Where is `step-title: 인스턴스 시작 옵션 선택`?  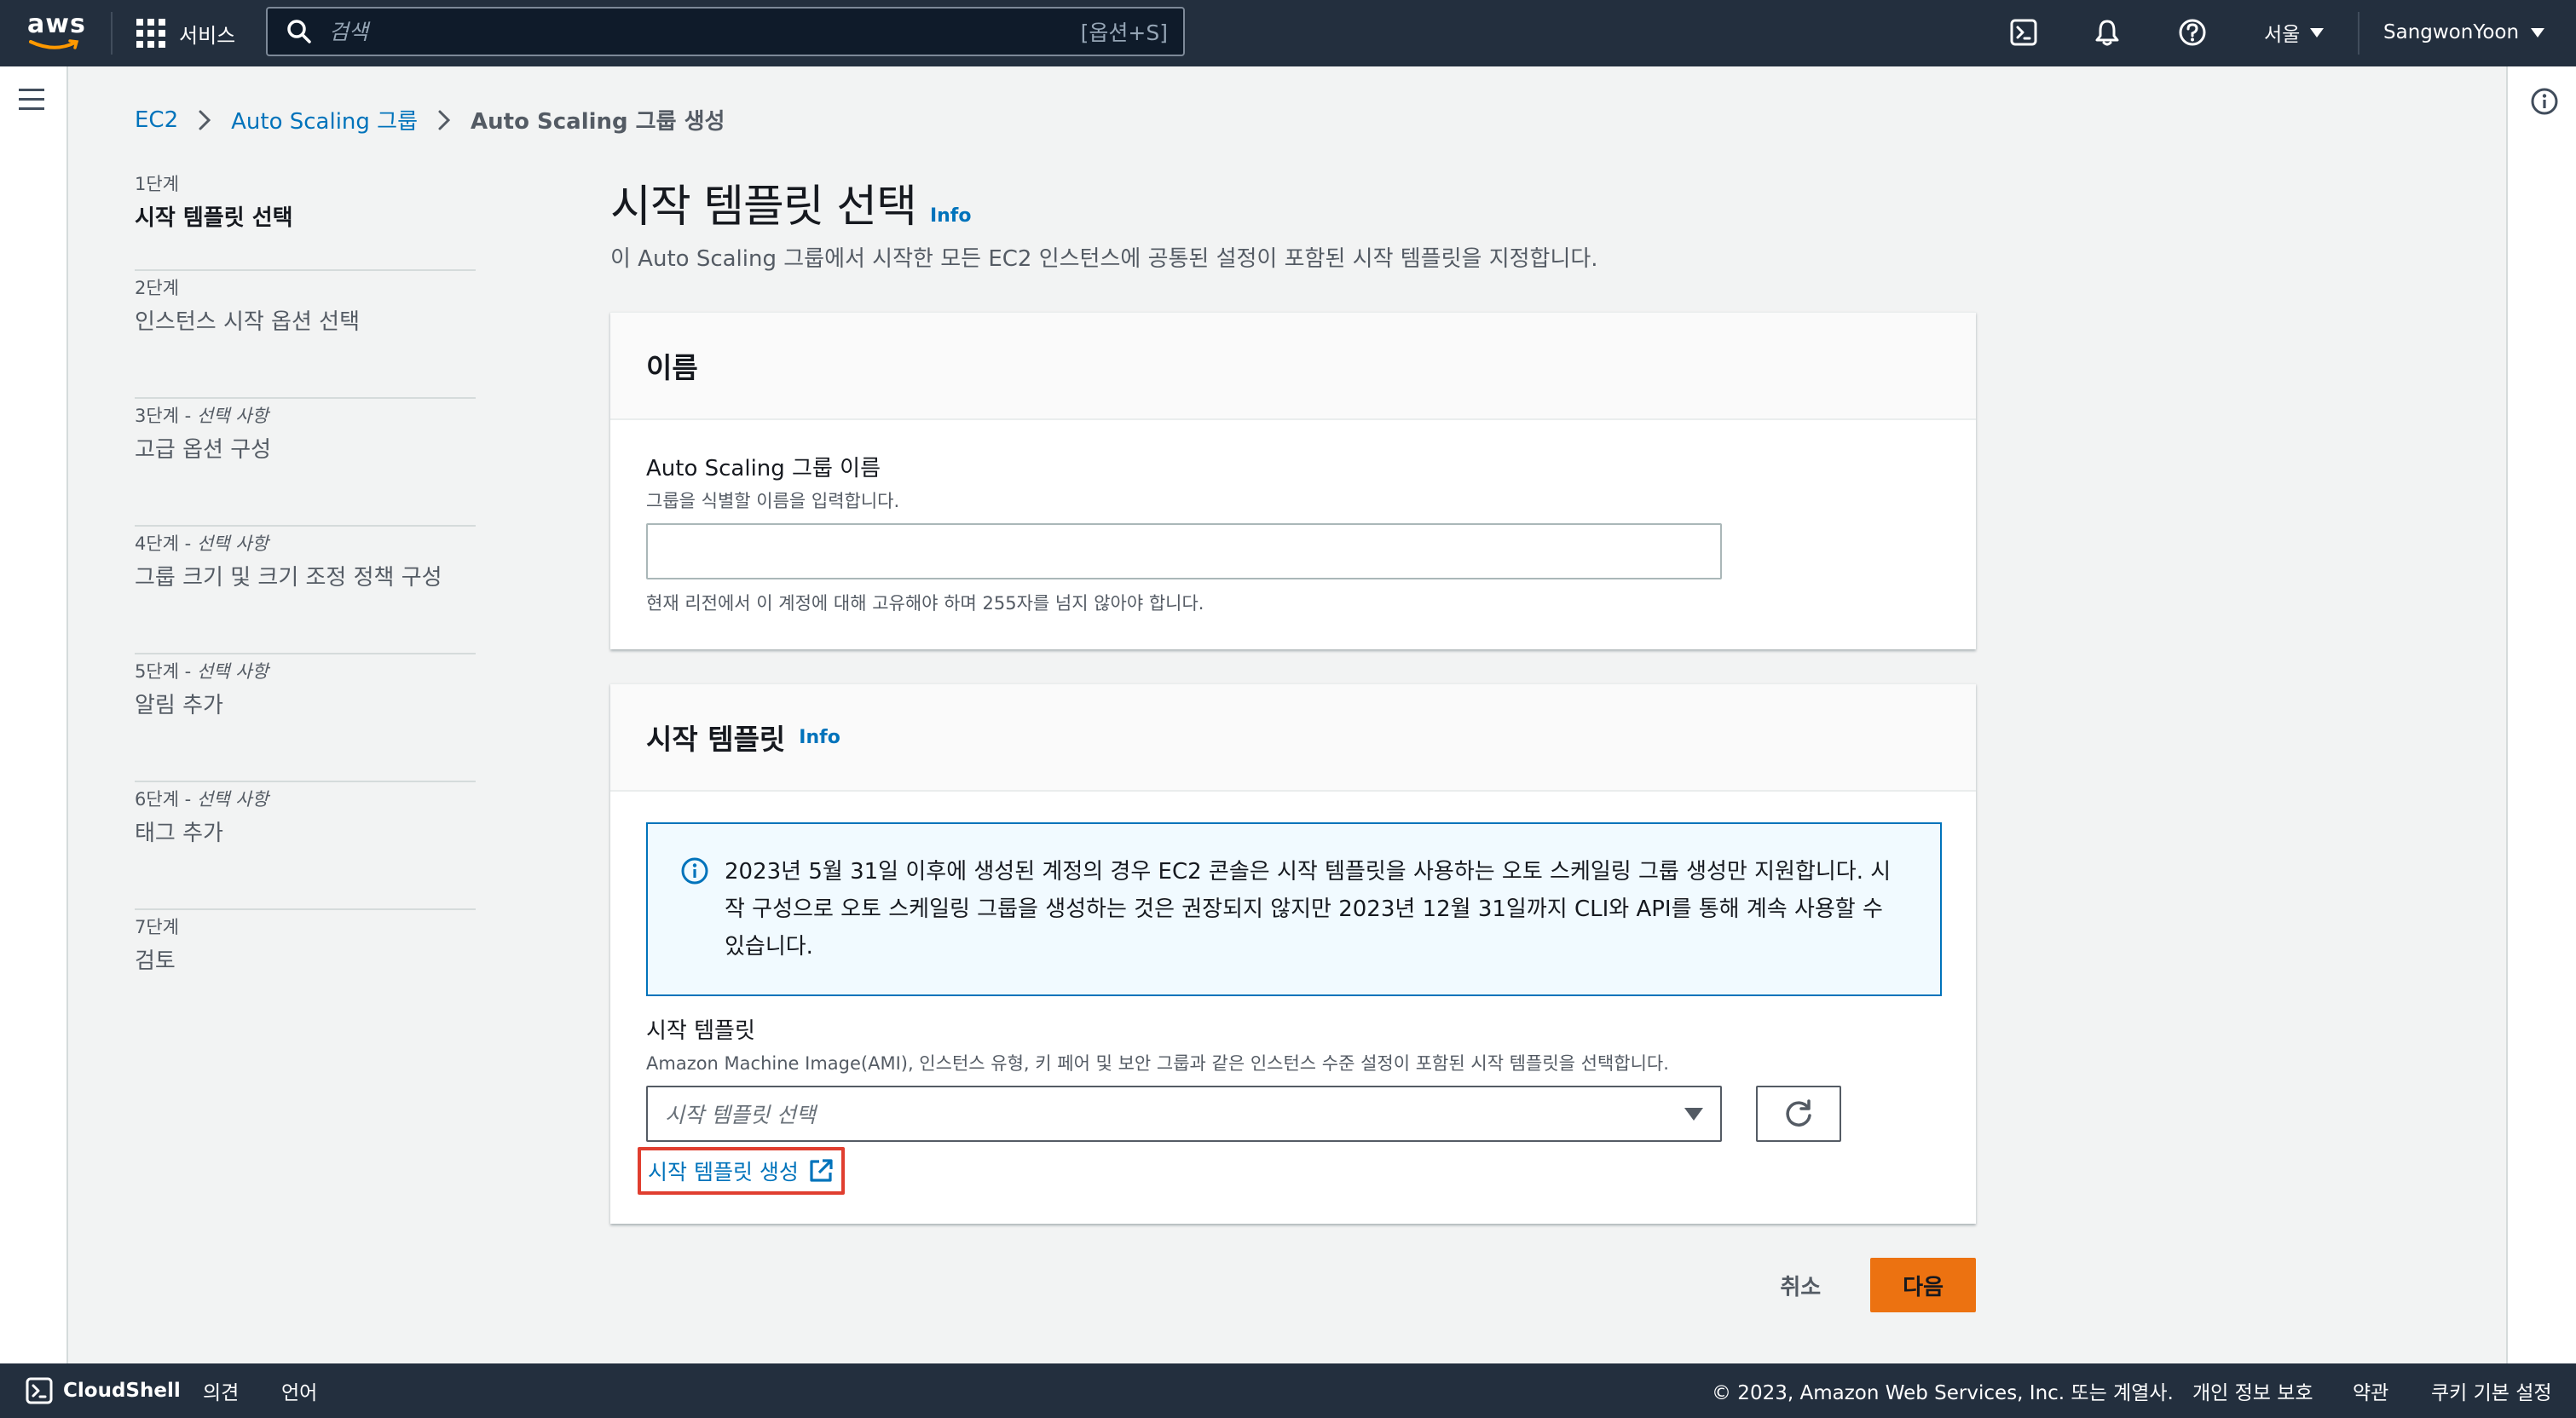
step-title: 인스턴스 시작 옵션 선택 is located at coordinates (247, 322).